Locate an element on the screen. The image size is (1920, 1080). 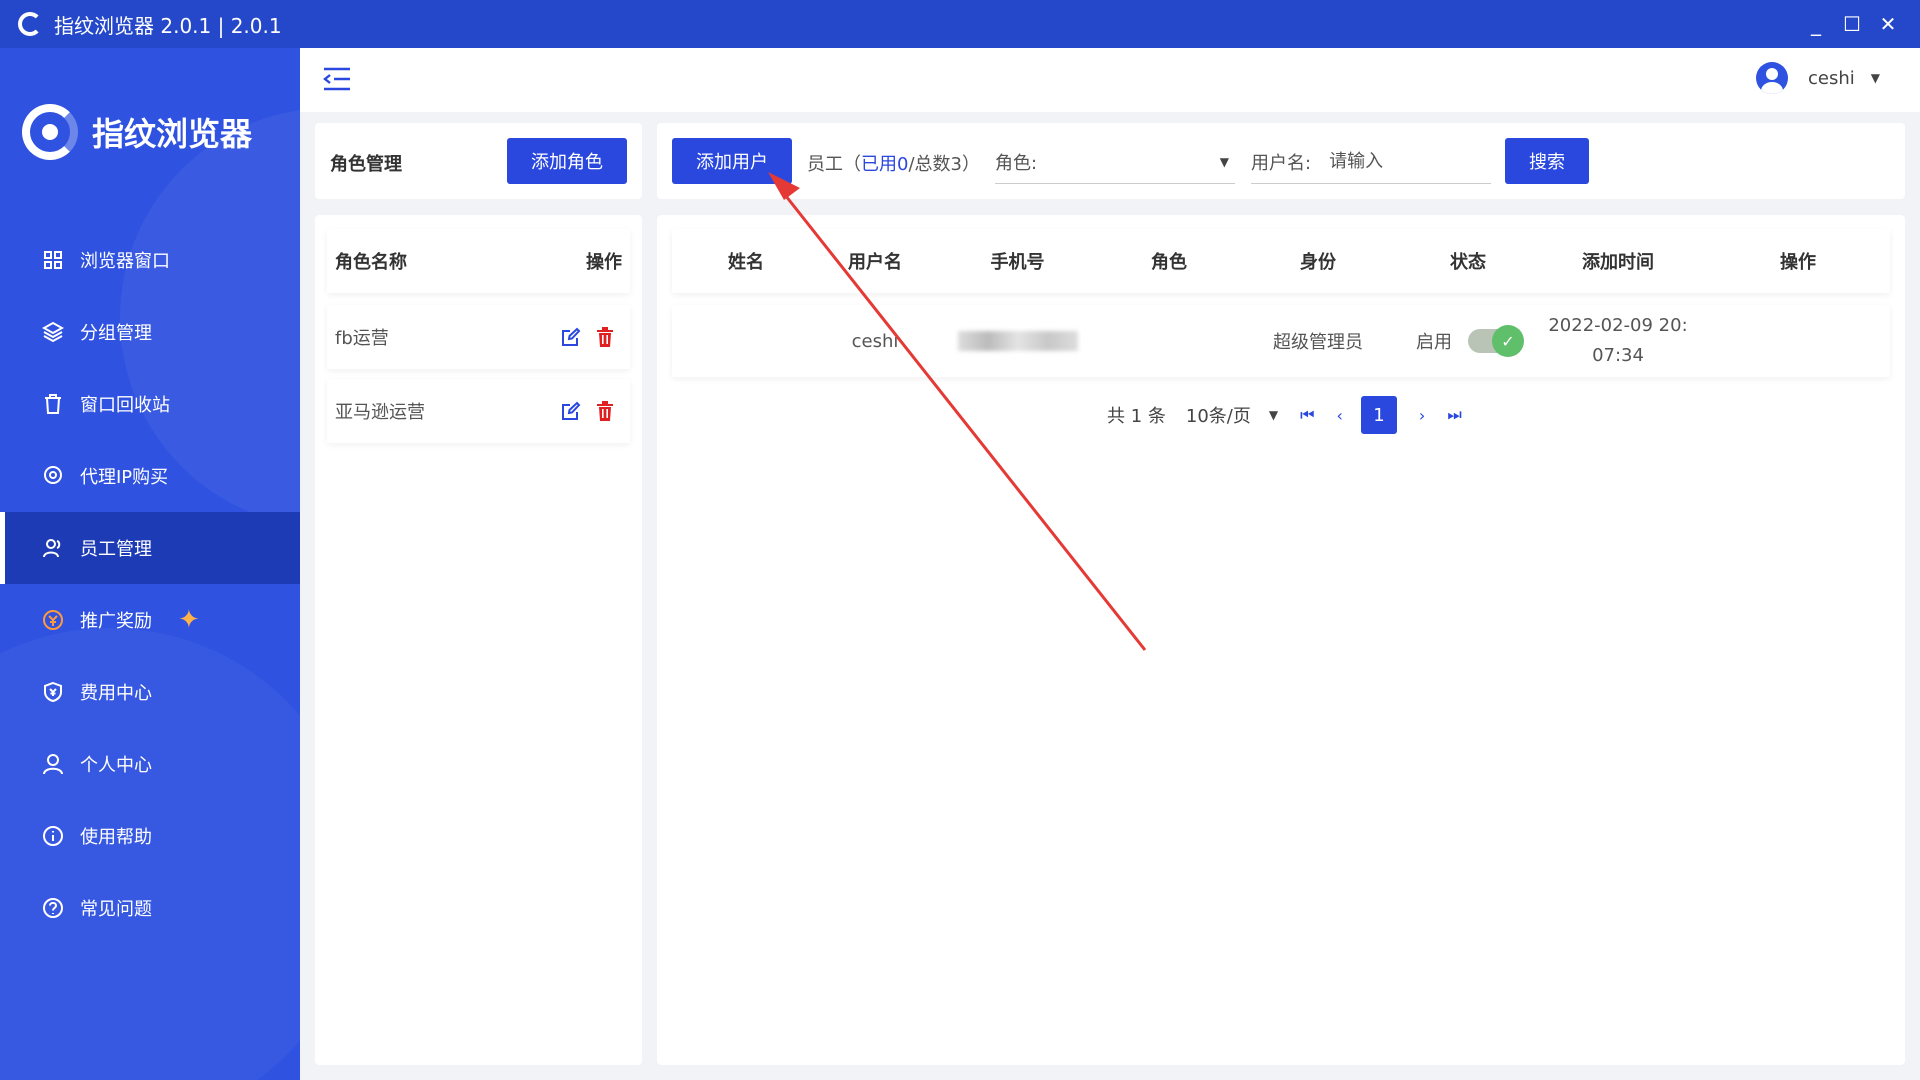
sidebar-item-label: 员工管理 is located at coordinates (116, 549).